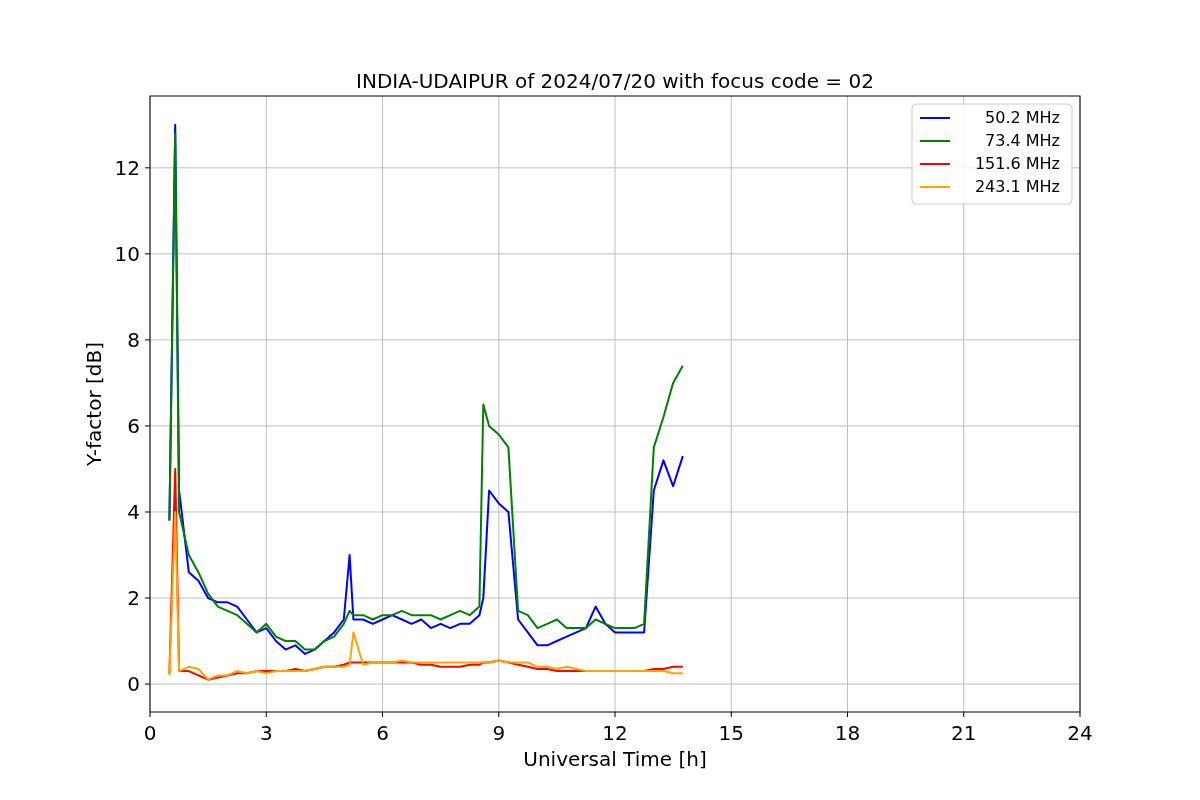 This screenshot has height=800, width=1200. I want to click on y-tick-label: 10, so click(127, 253).